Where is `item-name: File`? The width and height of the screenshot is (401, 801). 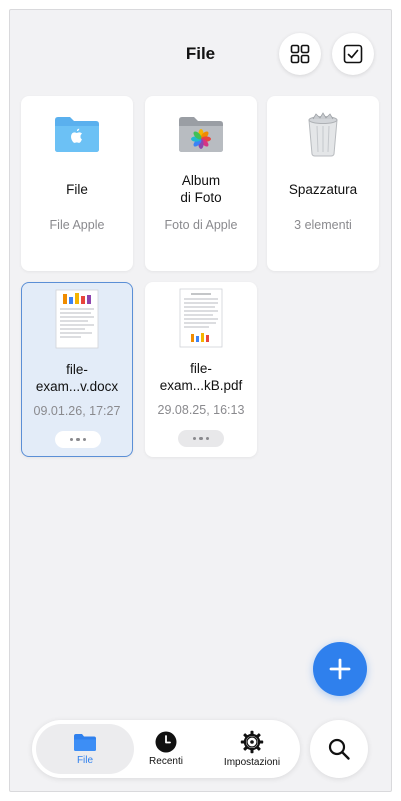 item-name: File is located at coordinates (77, 189).